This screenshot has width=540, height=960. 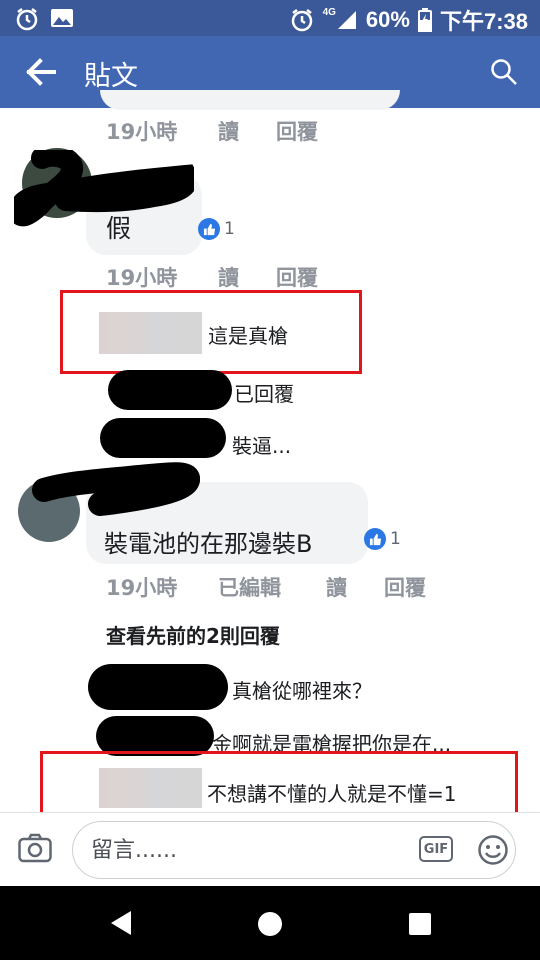 I want to click on camera-icon, so click(x=35, y=848).